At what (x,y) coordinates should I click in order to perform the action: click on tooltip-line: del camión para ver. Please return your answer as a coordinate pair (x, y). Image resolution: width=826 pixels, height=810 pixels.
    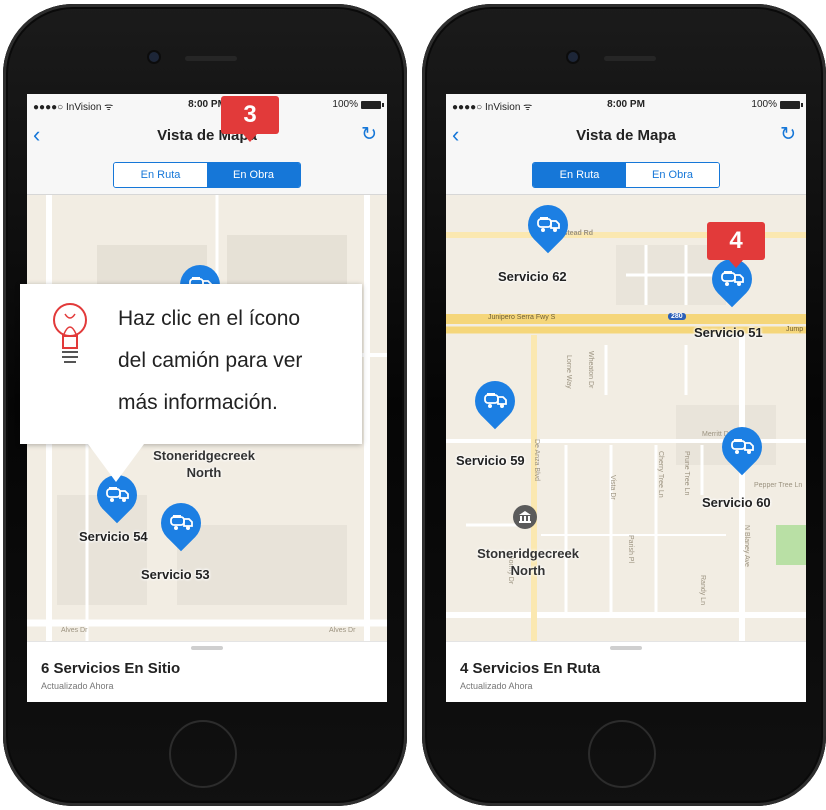
    Looking at the image, I should click on (210, 360).